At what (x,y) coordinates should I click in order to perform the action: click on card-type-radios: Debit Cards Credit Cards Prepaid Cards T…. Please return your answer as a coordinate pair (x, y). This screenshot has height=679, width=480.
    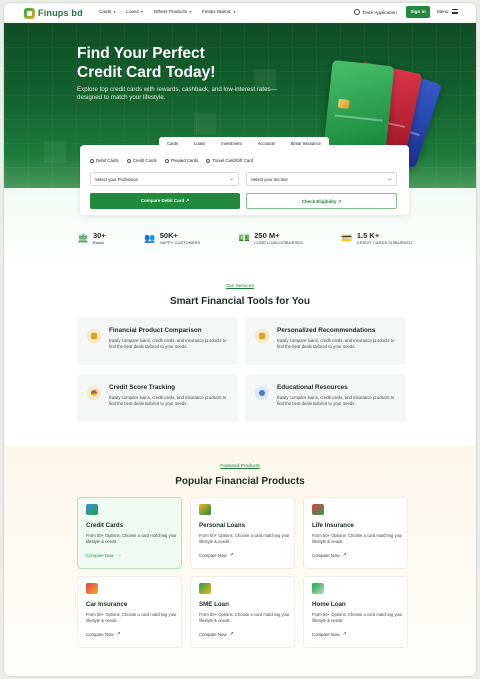
    Looking at the image, I should click on (171, 160).